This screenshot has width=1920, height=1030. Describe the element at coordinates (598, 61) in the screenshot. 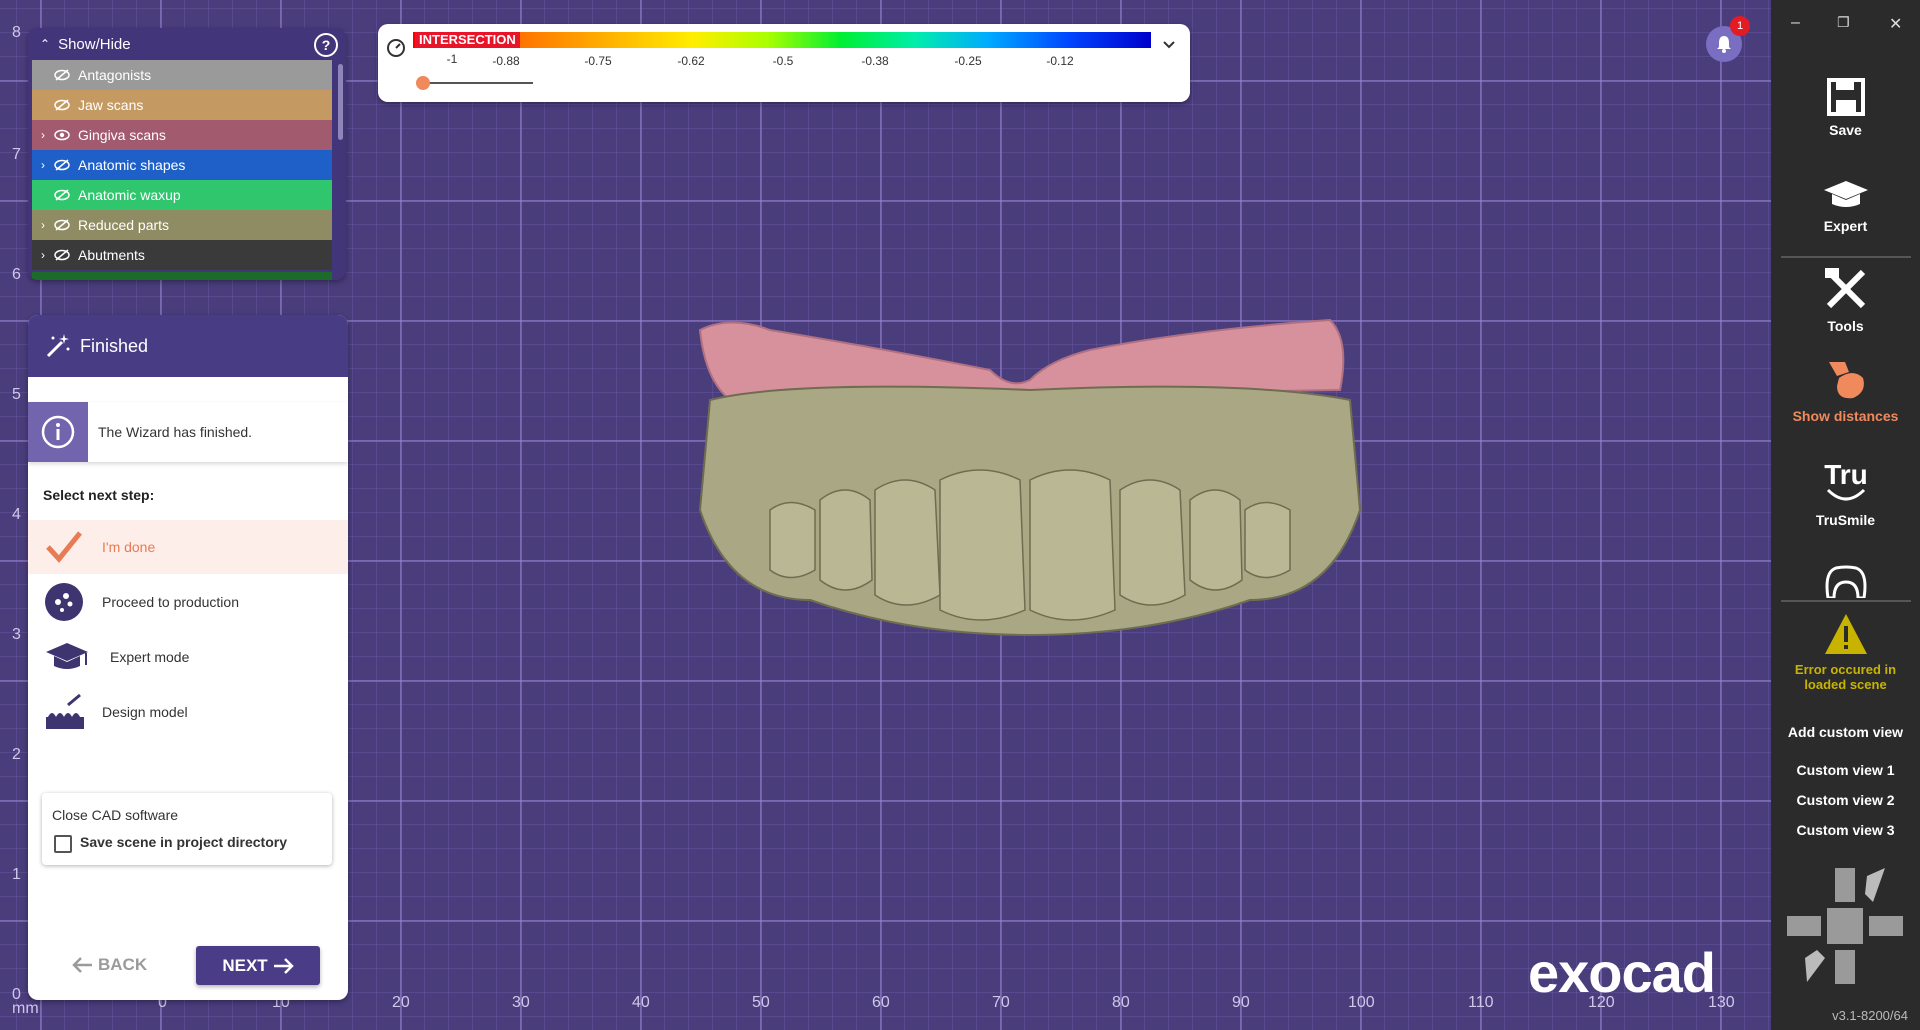

I see `colorbar-tick: -0.75` at that location.